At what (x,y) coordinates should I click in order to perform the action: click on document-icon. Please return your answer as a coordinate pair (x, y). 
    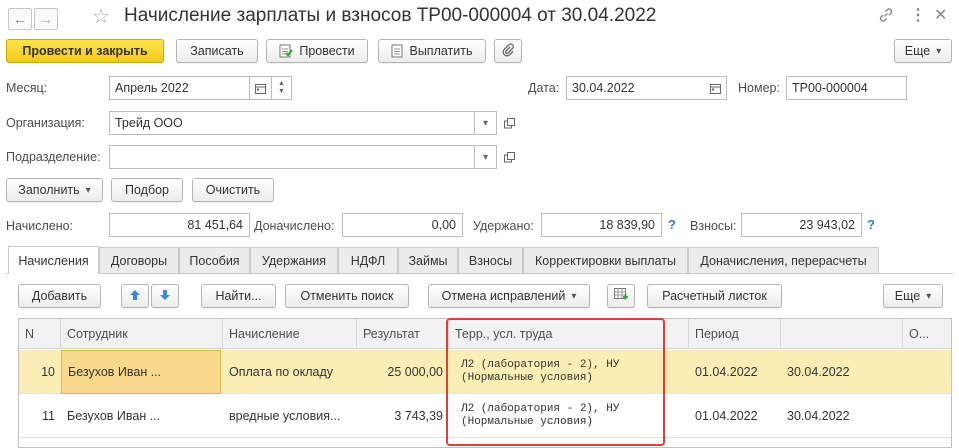
    Looking at the image, I should click on (397, 51).